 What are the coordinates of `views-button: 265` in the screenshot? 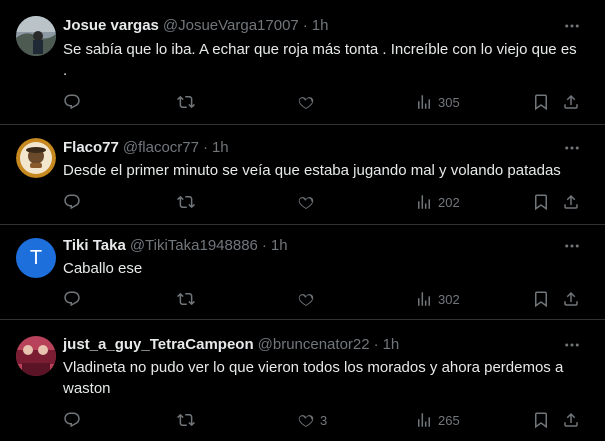 It's located at (437, 420).